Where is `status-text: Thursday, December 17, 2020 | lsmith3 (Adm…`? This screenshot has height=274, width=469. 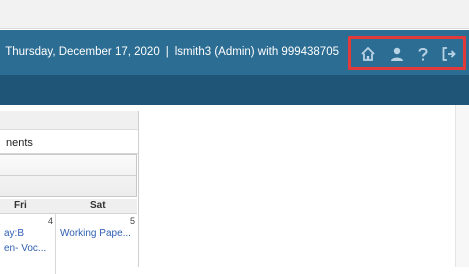
status-text: Thursday, December 17, 2020 | lsmith3 (Adm… is located at coordinates (172, 52).